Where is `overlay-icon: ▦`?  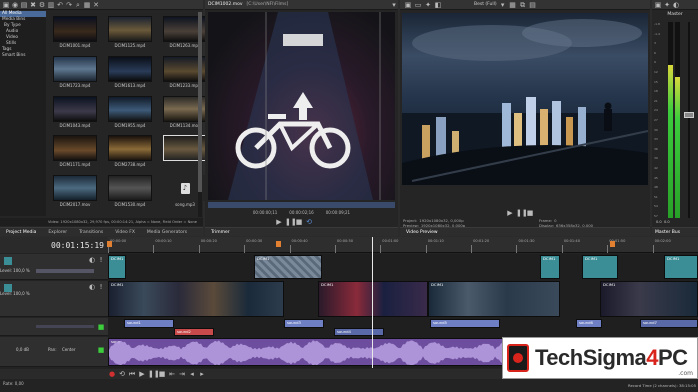
overlay-icon: ▦ is located at coordinates (513, 5).